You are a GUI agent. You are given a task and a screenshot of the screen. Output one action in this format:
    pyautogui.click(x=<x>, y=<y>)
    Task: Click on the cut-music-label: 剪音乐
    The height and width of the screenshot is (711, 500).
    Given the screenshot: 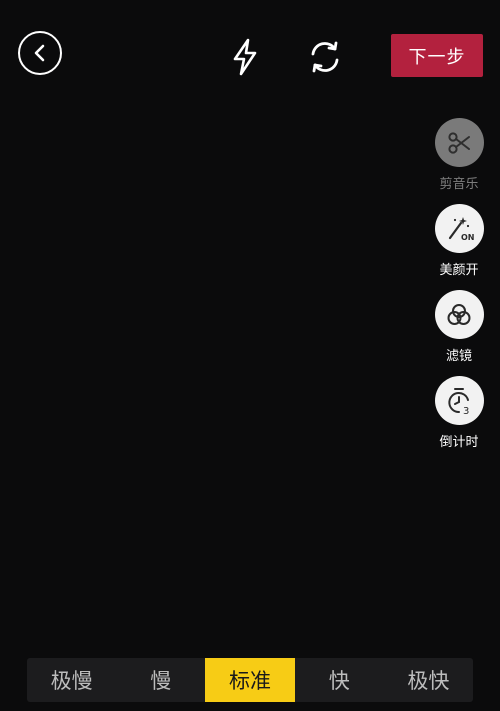 What is the action you would take?
    pyautogui.click(x=459, y=184)
    